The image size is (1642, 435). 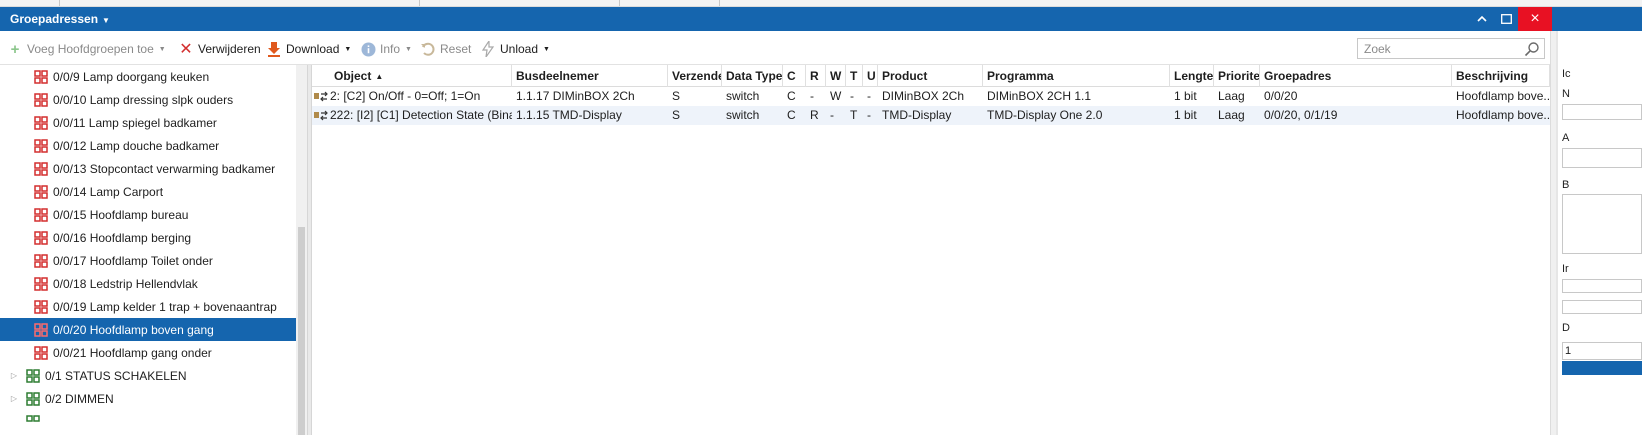 What do you see at coordinates (1482, 18) in the screenshot?
I see `chevron-up-icon` at bounding box center [1482, 18].